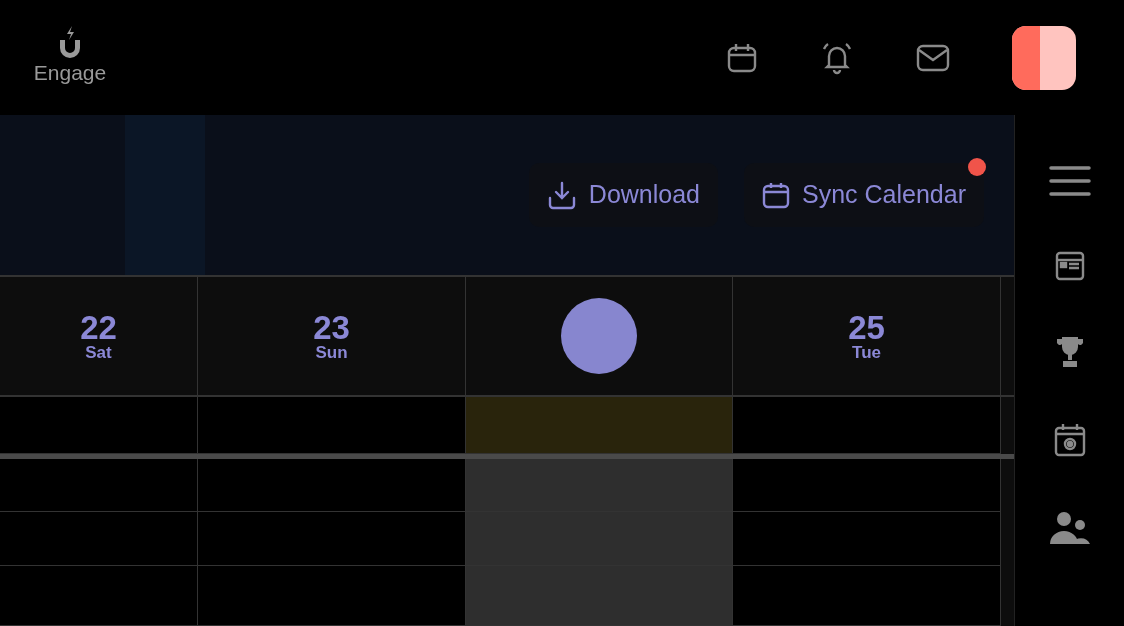 Image resolution: width=1124 pixels, height=626 pixels. I want to click on weekday: Sun, so click(331, 352).